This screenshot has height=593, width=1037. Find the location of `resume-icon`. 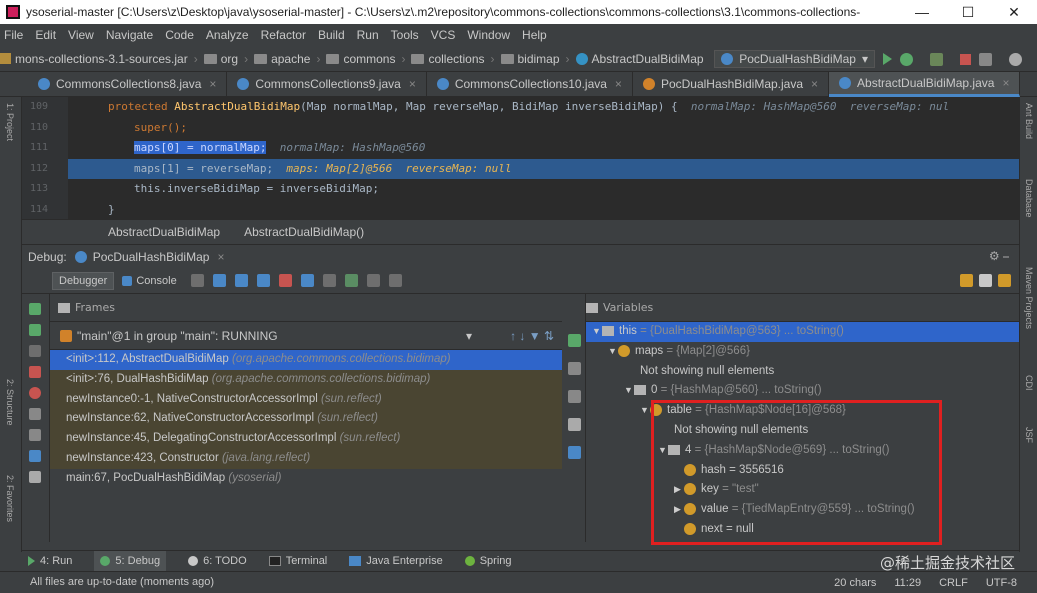

resume-icon is located at coordinates (35, 330).